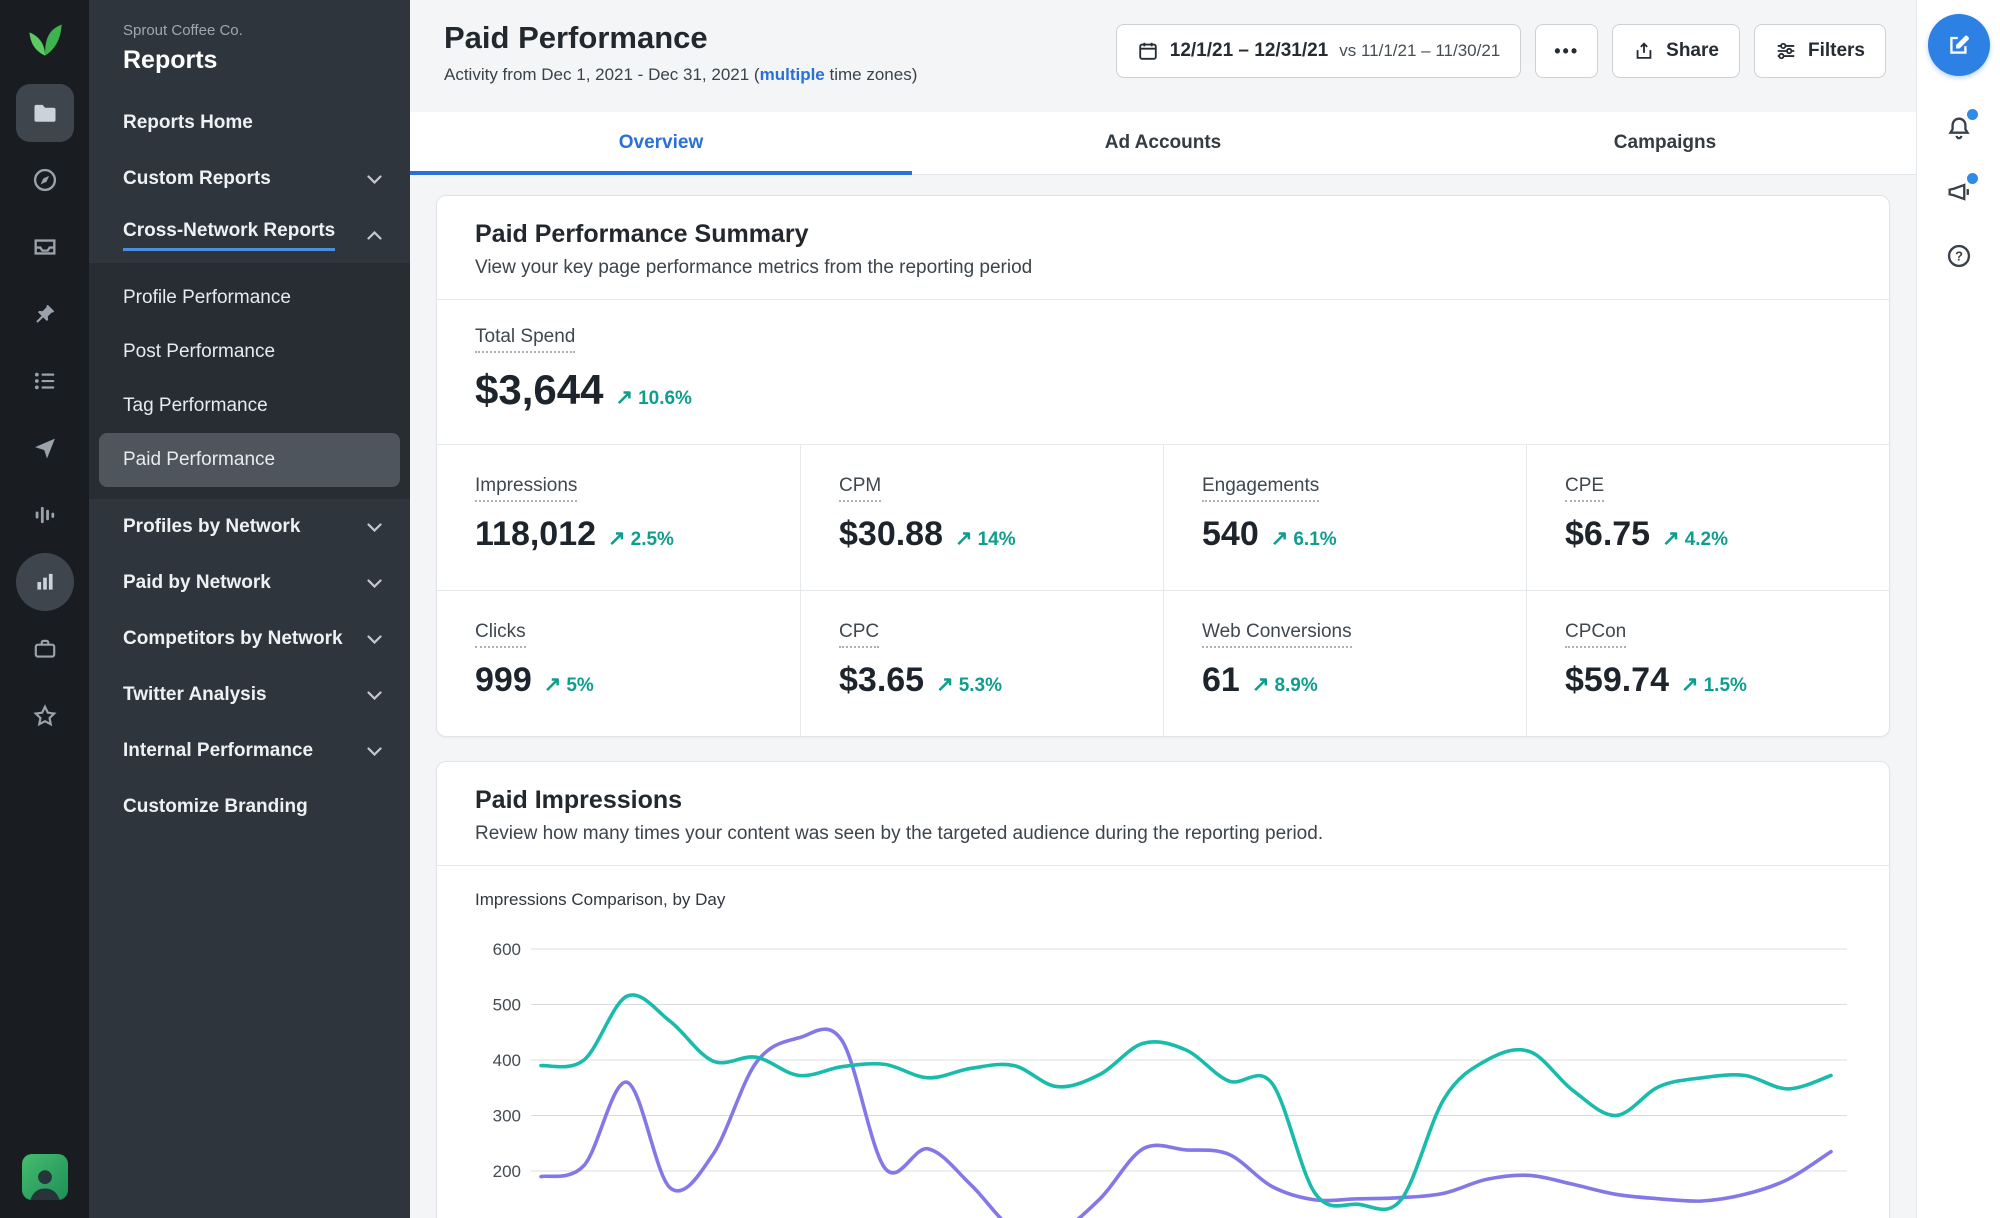 The image size is (2000, 1218). What do you see at coordinates (45, 515) in the screenshot?
I see `rail-listening-button` at bounding box center [45, 515].